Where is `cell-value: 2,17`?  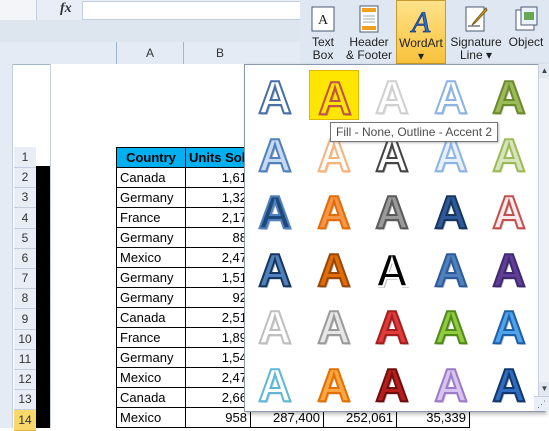
cell-value: 2,17 is located at coordinates (218, 217).